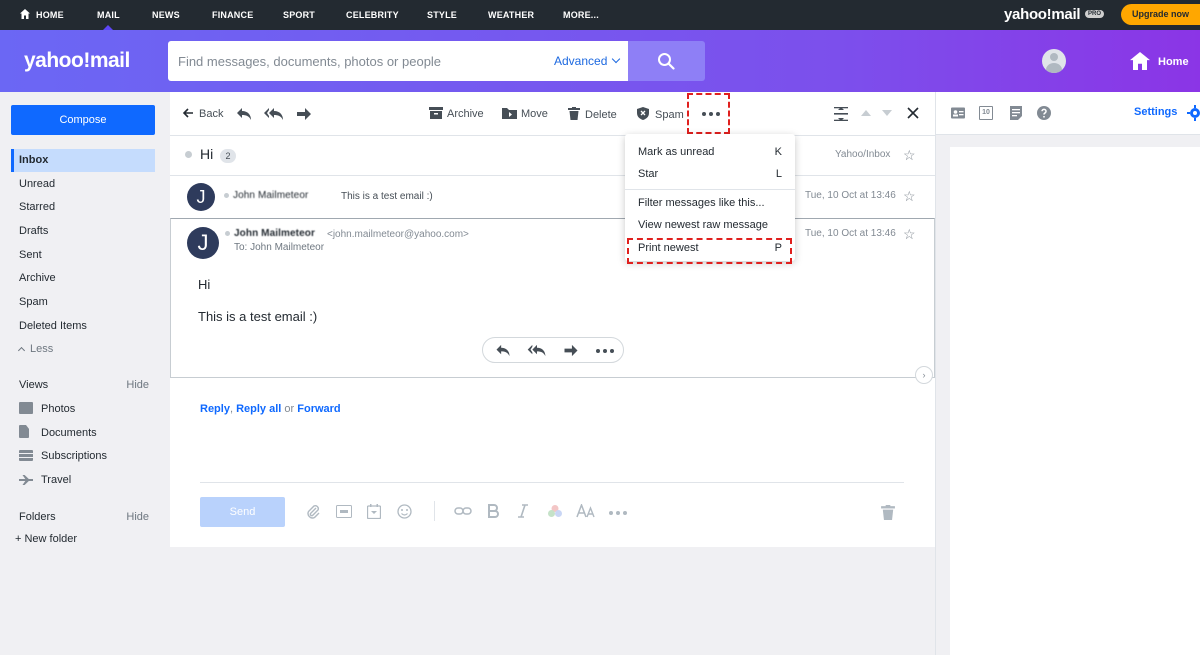  I want to click on advanced-search-toggle: Advanced, so click(587, 61).